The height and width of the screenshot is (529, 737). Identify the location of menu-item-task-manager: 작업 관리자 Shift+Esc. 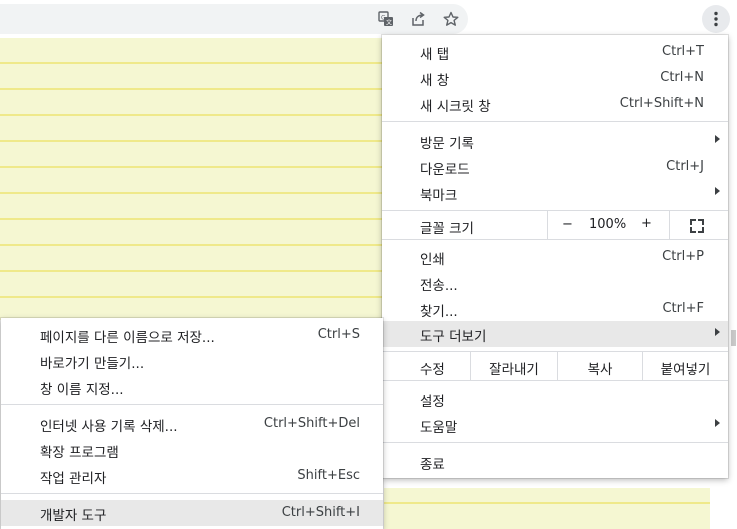
(192, 476).